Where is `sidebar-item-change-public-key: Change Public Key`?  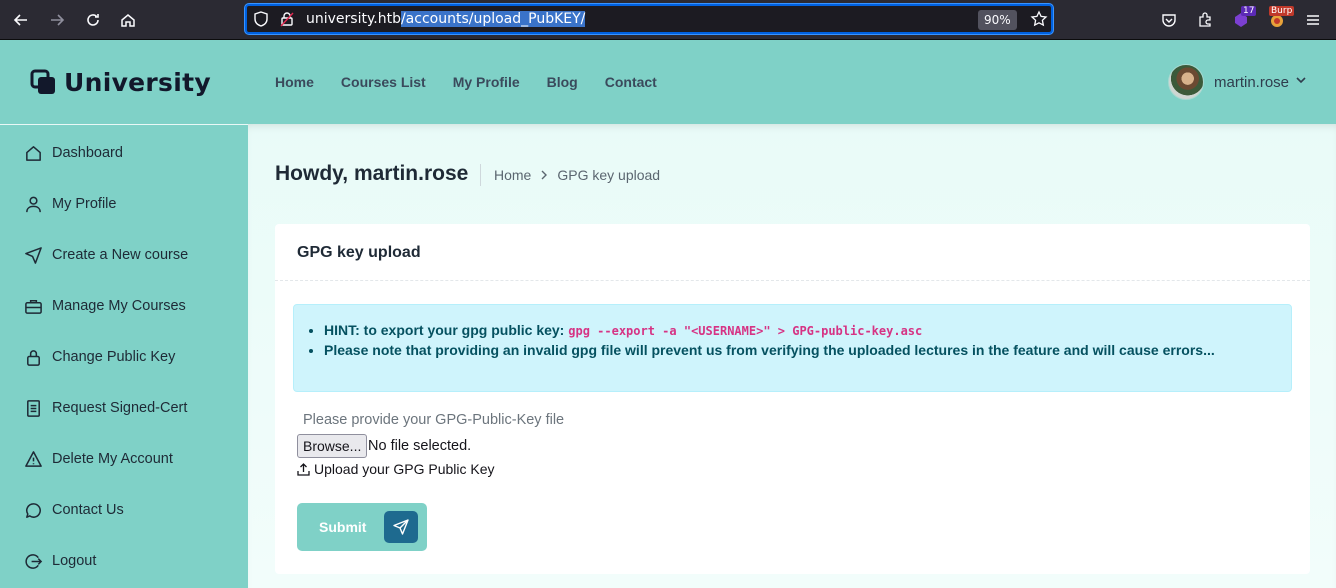
sidebar-item-change-public-key: Change Public Key is located at coordinates (99, 357).